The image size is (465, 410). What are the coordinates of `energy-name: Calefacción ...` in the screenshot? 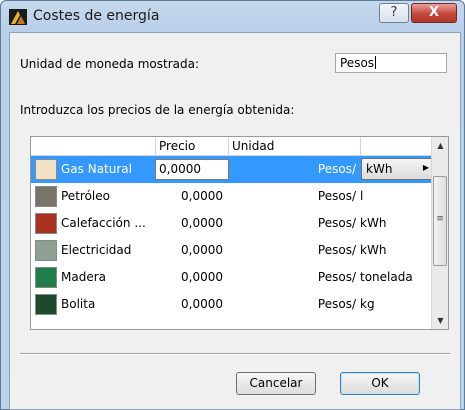 It's located at (103, 223).